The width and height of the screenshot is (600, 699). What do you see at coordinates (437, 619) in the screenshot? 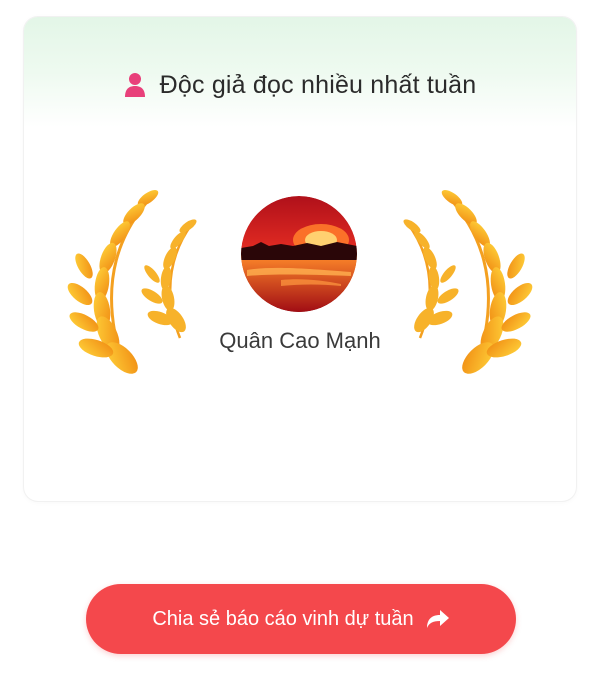
I see `share-arrow-icon` at bounding box center [437, 619].